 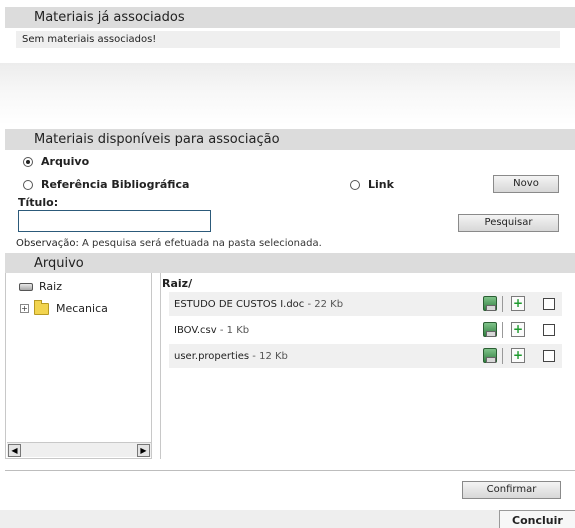 What do you see at coordinates (324, 304) in the screenshot?
I see `file-size: - 22 Kb` at bounding box center [324, 304].